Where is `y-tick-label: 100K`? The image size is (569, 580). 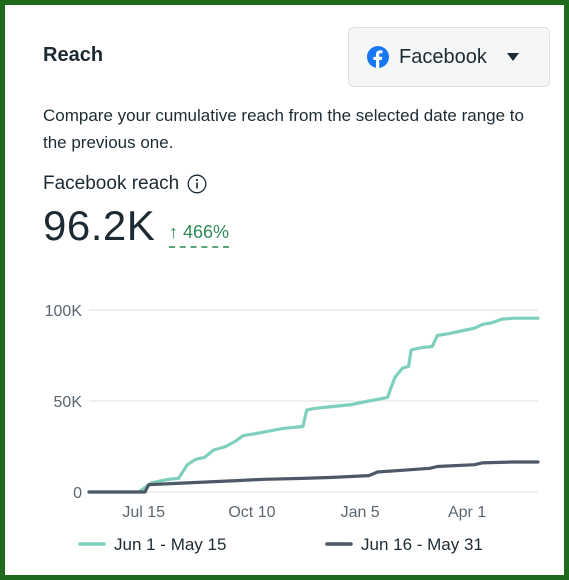 y-tick-label: 100K is located at coordinates (64, 311).